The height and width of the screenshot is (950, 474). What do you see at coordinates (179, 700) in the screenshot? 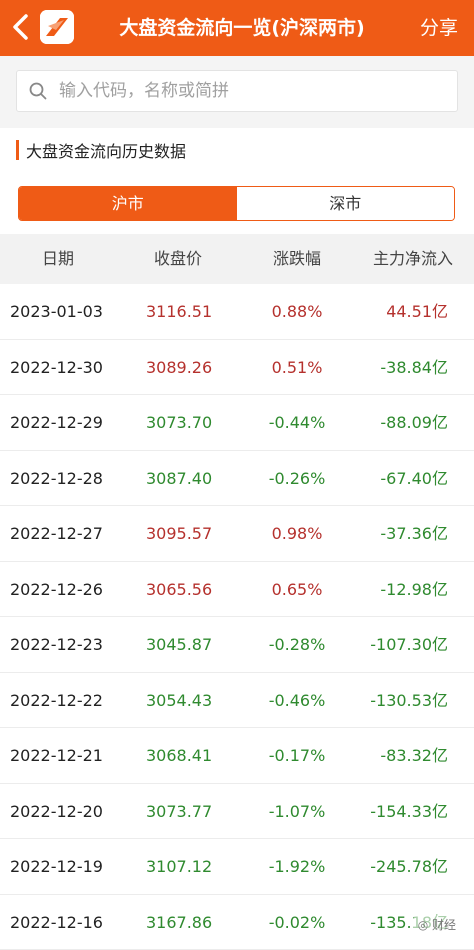
I see `cell-close-price: 3054.43` at bounding box center [179, 700].